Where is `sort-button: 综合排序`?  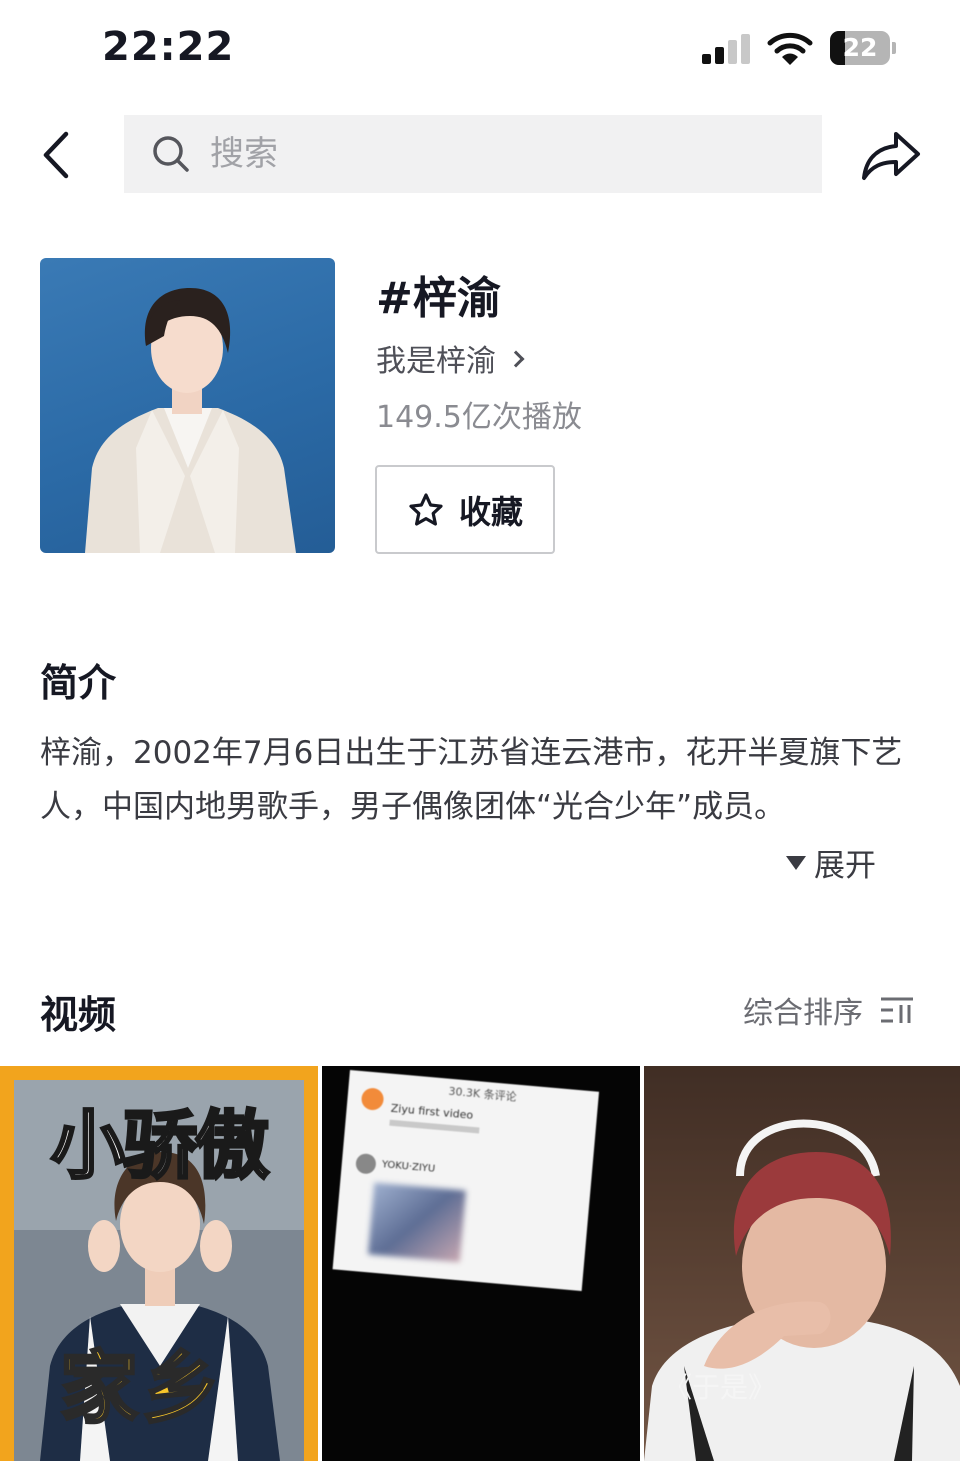 sort-button: 综合排序 is located at coordinates (829, 1010).